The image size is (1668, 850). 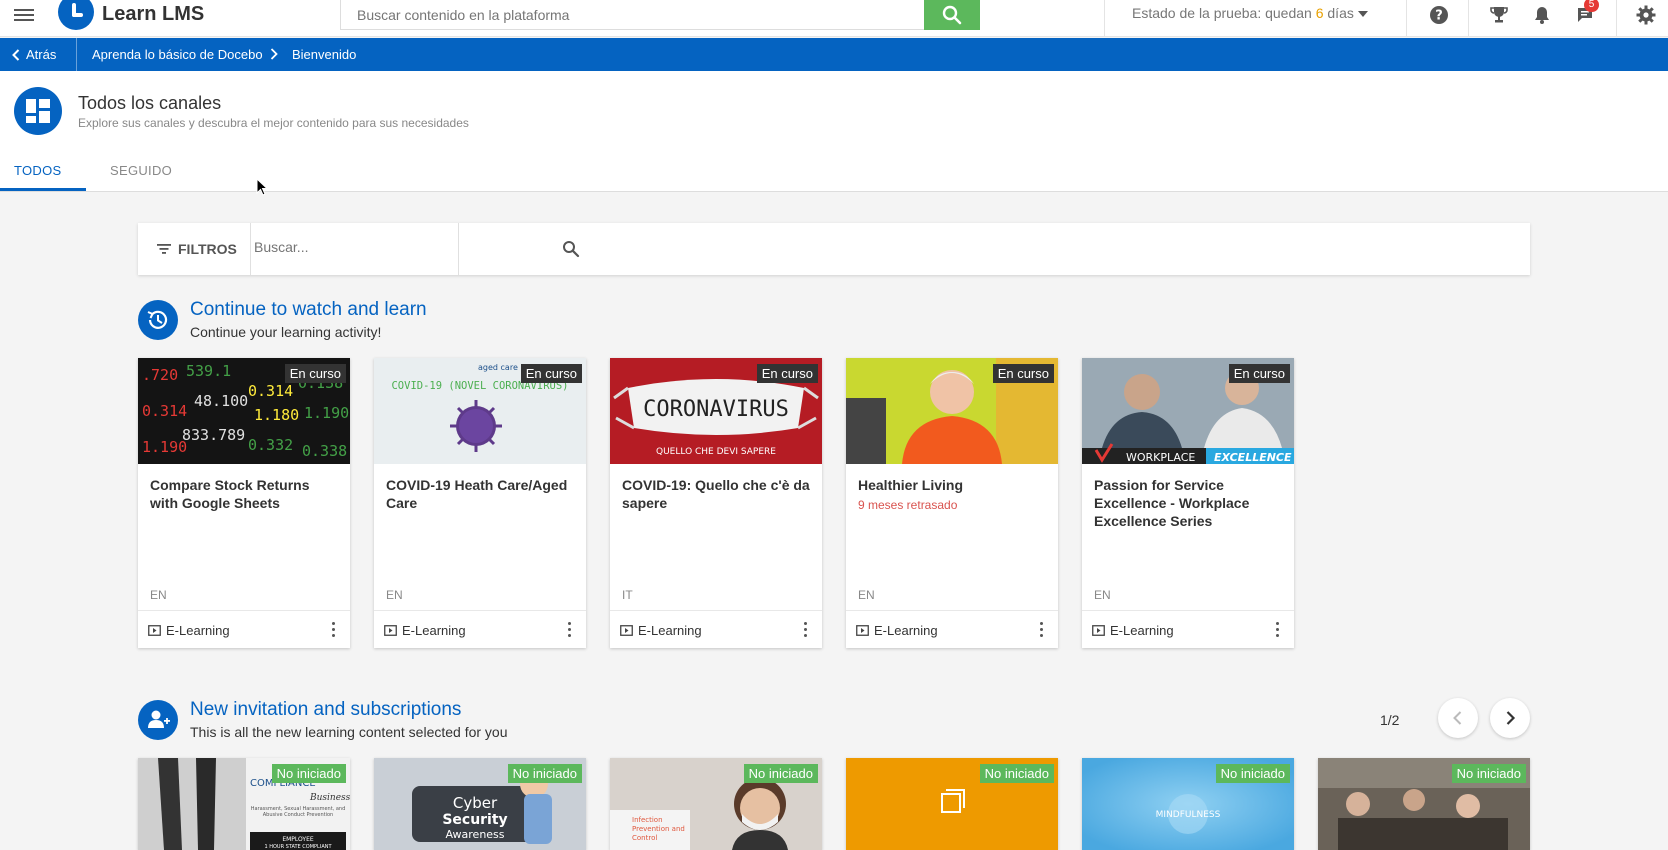 I want to click on tab-followed: SEGUIDO, so click(x=141, y=170).